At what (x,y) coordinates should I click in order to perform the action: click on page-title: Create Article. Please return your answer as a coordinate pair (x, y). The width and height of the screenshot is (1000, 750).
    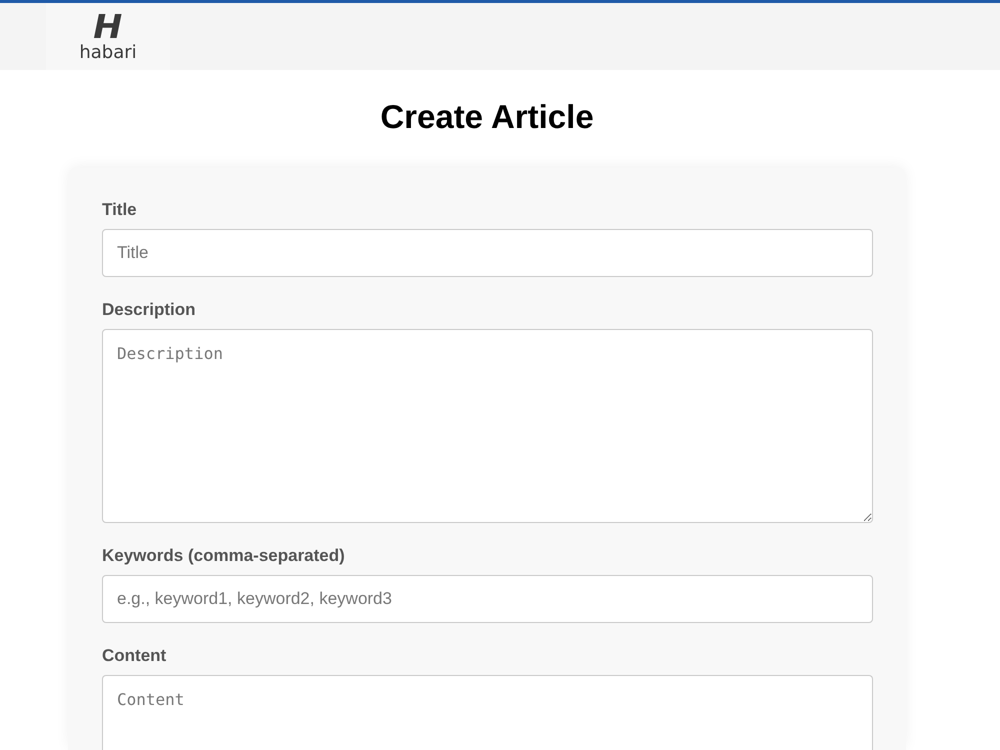
    Looking at the image, I should click on (487, 117).